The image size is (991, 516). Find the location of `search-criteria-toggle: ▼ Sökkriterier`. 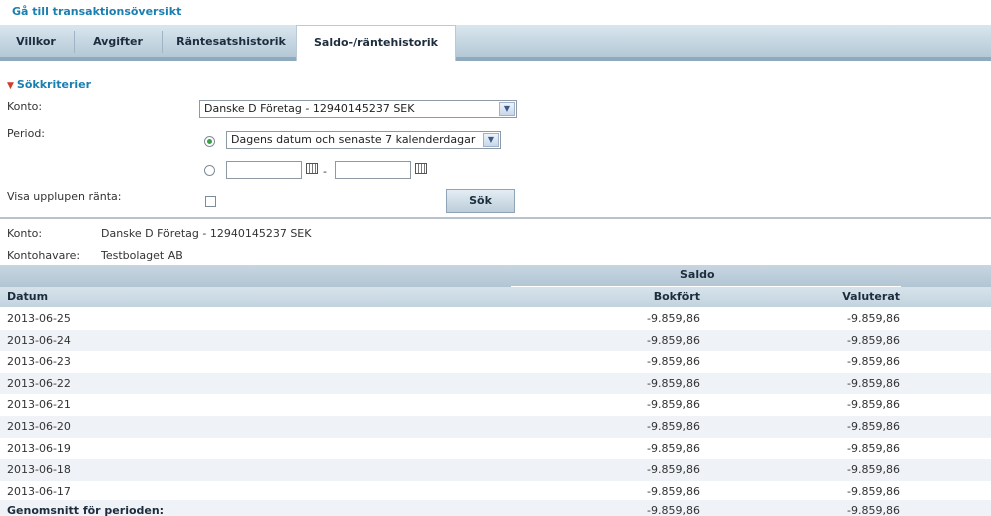

search-criteria-toggle: ▼ Sökkriterier is located at coordinates (49, 84).